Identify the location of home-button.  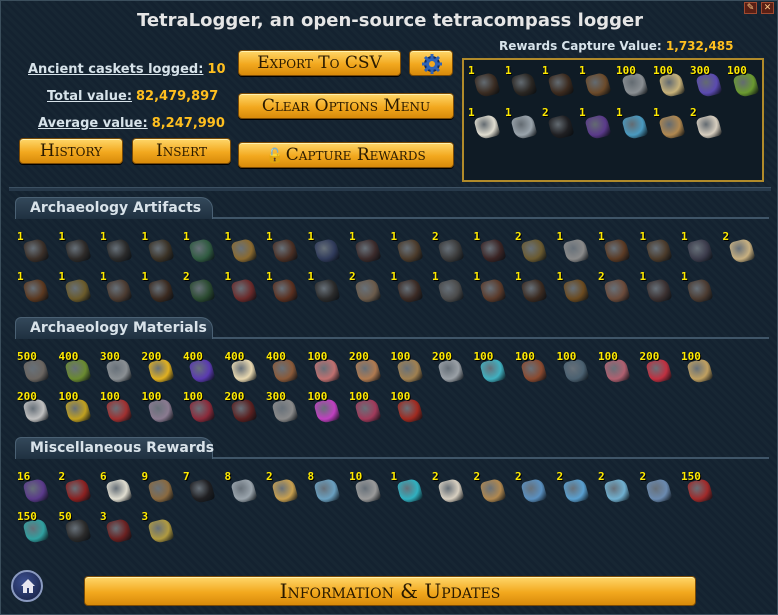
(27, 586).